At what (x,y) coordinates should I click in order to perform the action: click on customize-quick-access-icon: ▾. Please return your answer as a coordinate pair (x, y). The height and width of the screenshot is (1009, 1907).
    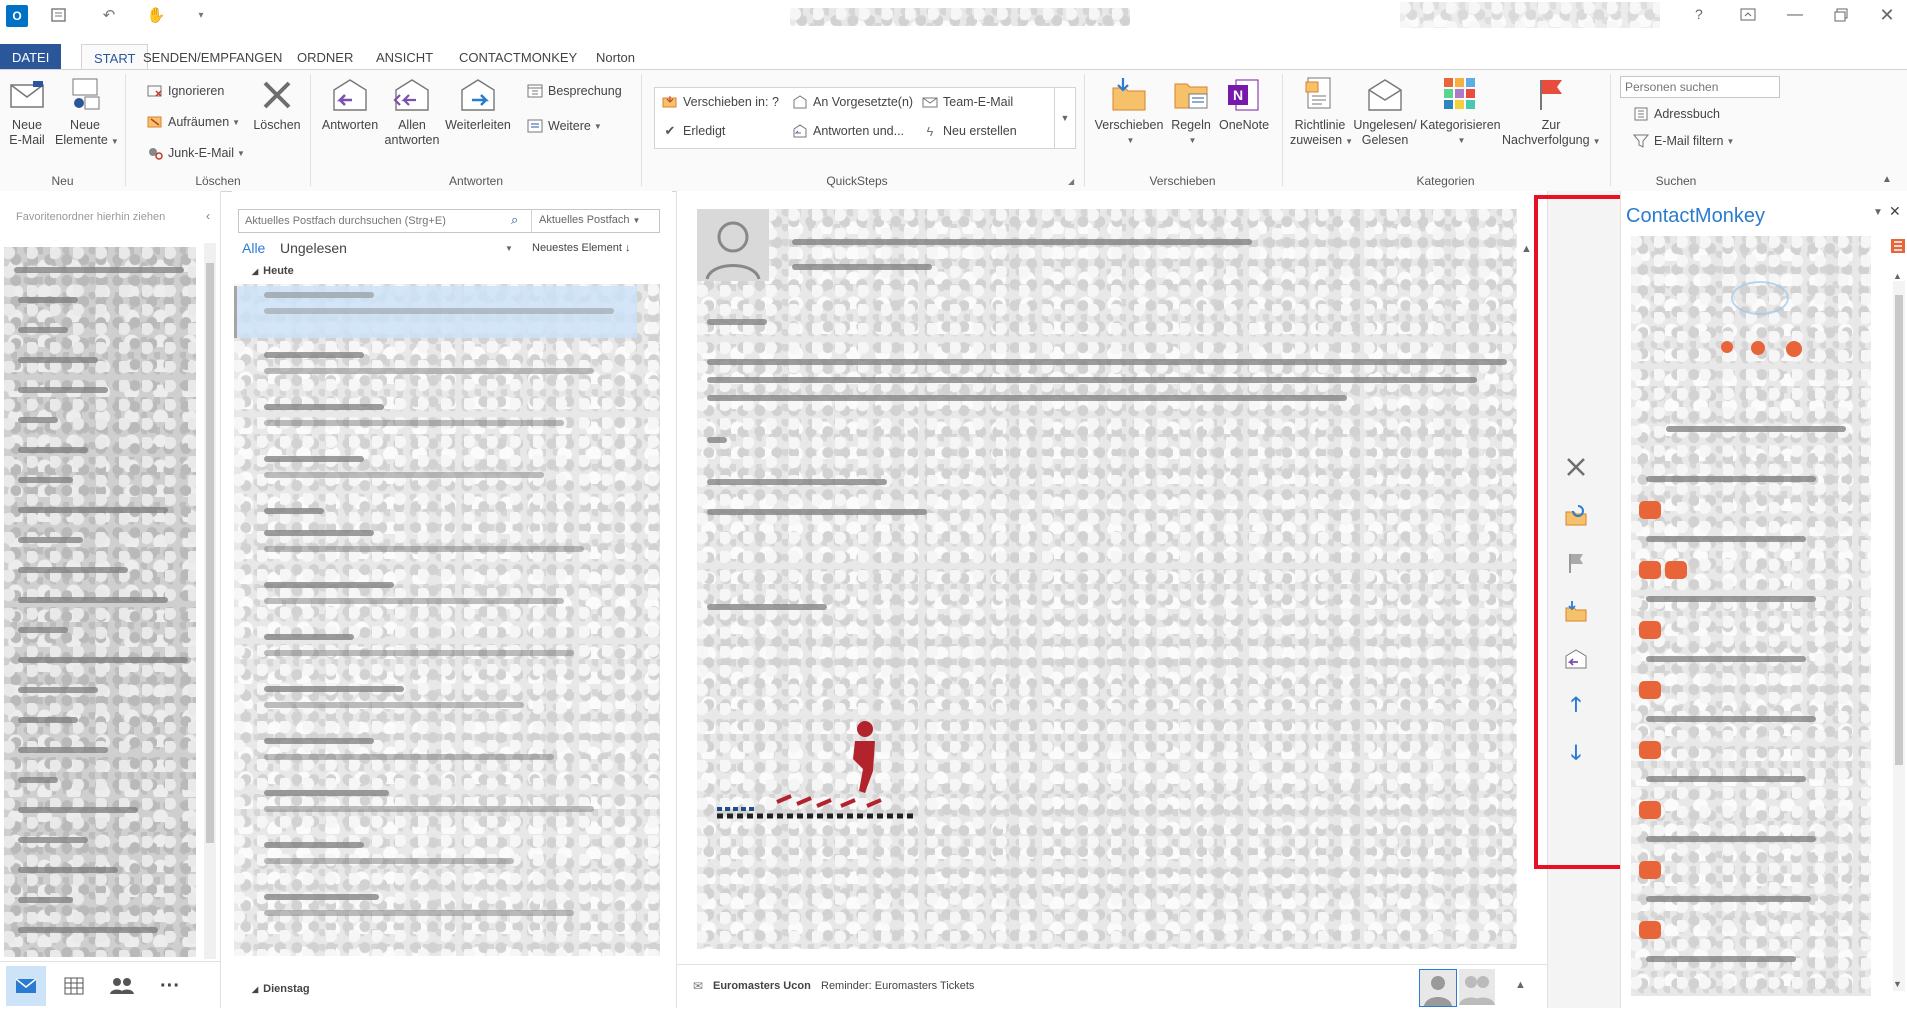
    Looking at the image, I should click on (201, 15).